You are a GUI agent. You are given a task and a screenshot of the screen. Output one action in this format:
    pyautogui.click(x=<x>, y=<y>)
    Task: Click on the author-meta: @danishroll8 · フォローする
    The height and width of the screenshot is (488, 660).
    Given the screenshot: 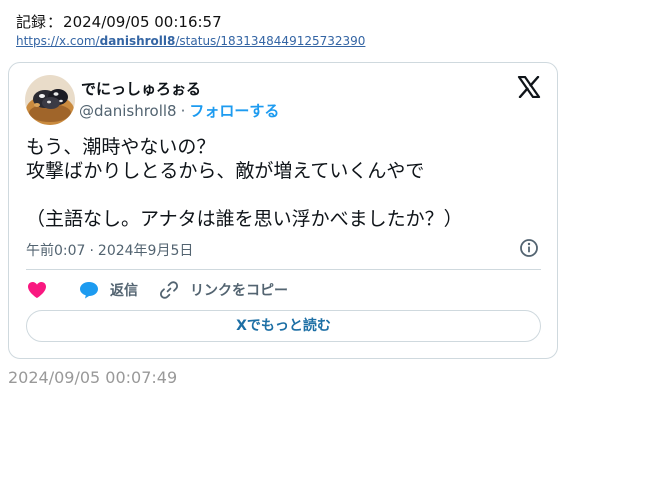 What is the action you would take?
    pyautogui.click(x=179, y=110)
    